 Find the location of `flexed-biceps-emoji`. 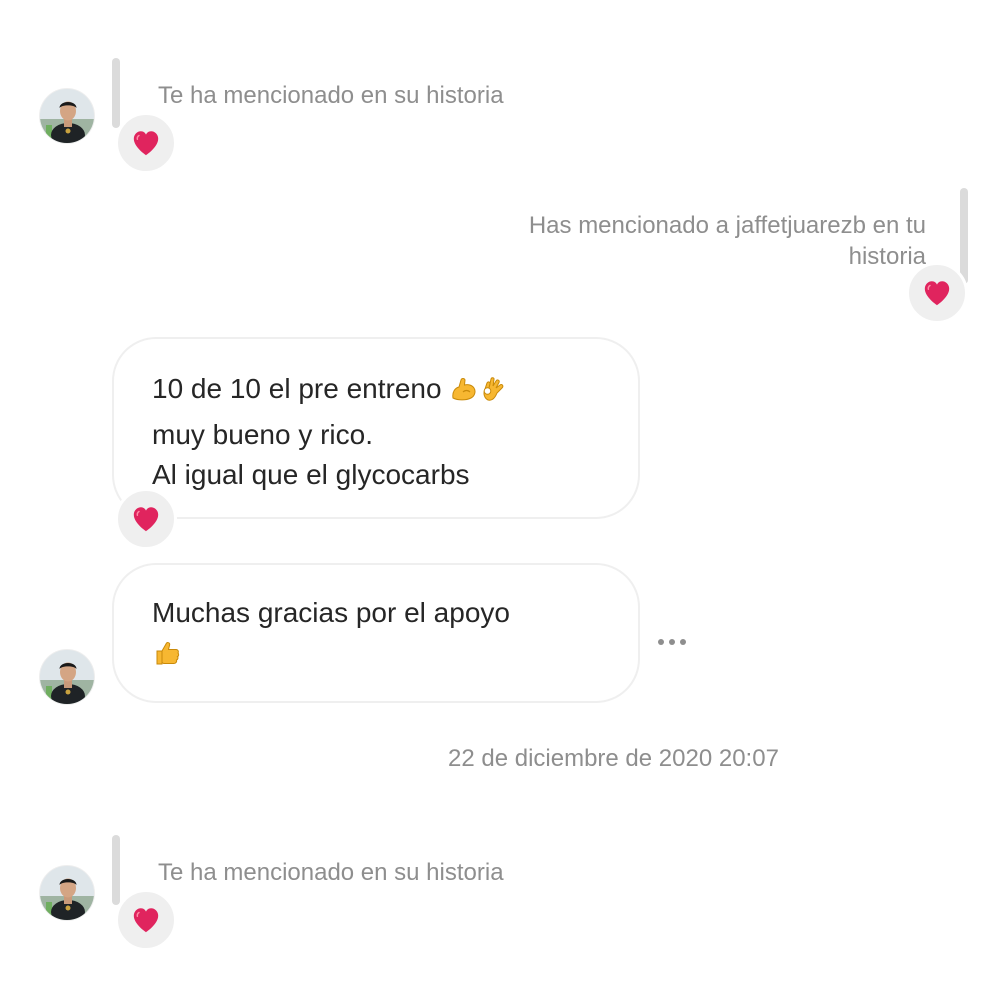

flexed-biceps-emoji is located at coordinates (464, 394).